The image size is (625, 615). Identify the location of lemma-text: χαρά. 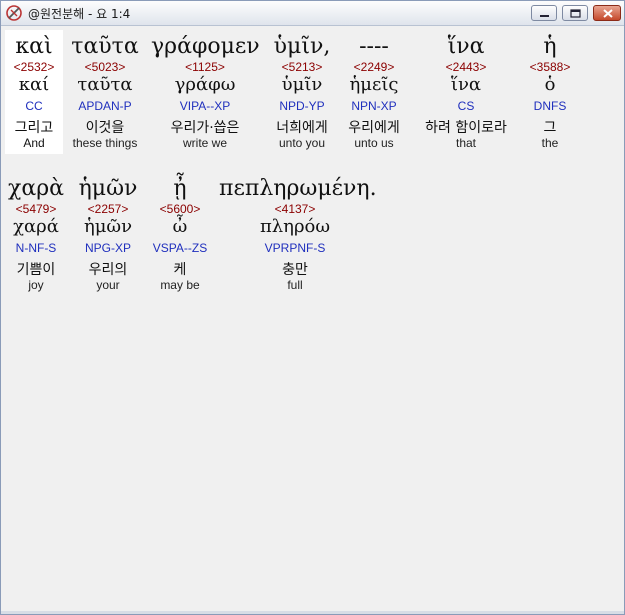
(36, 226).